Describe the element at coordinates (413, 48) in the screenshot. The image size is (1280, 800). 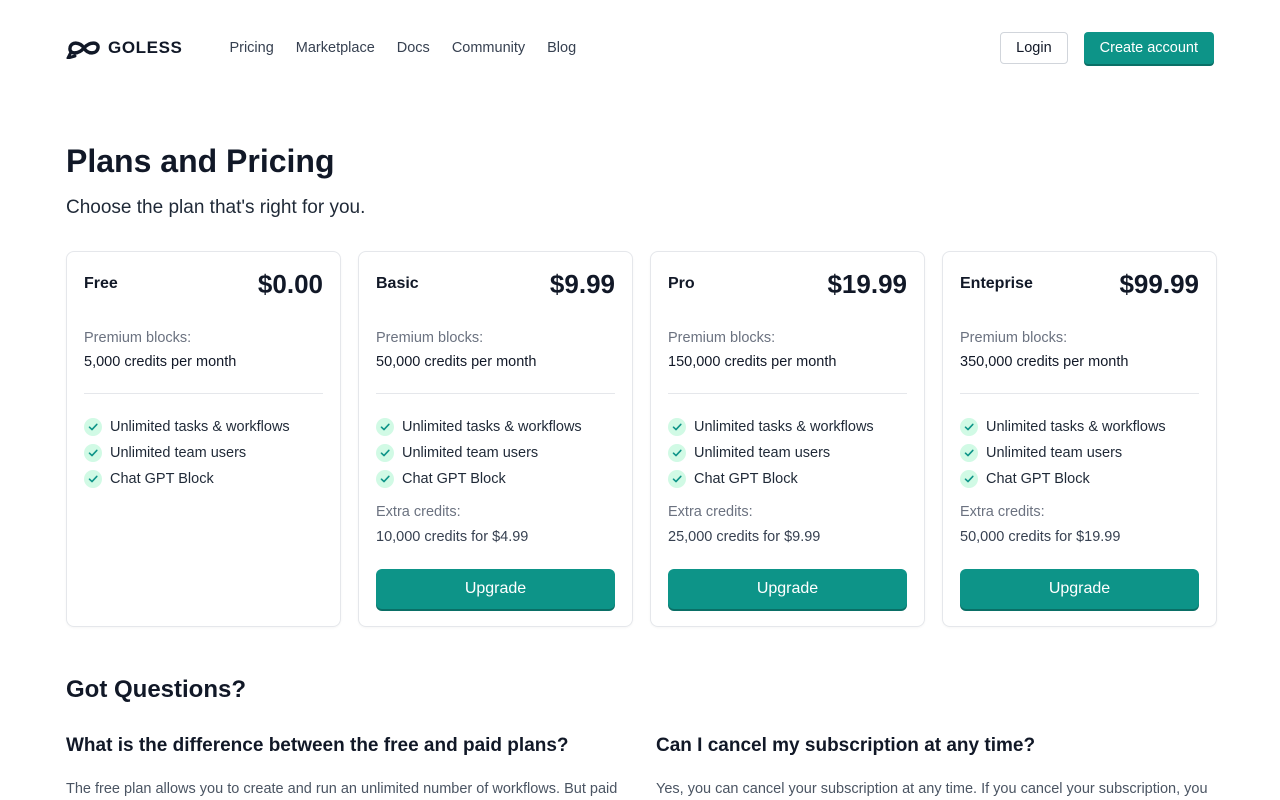
I see `nav-docs: Docs` at that location.